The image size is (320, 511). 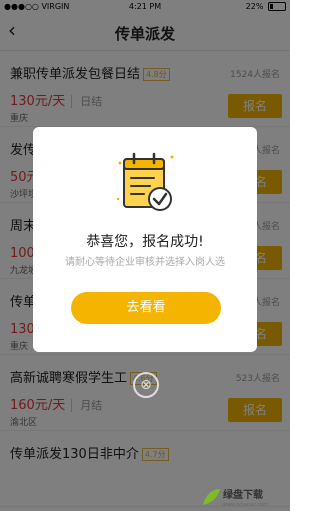 I want to click on success-title: 恭喜您，报名成功!, so click(x=145, y=242).